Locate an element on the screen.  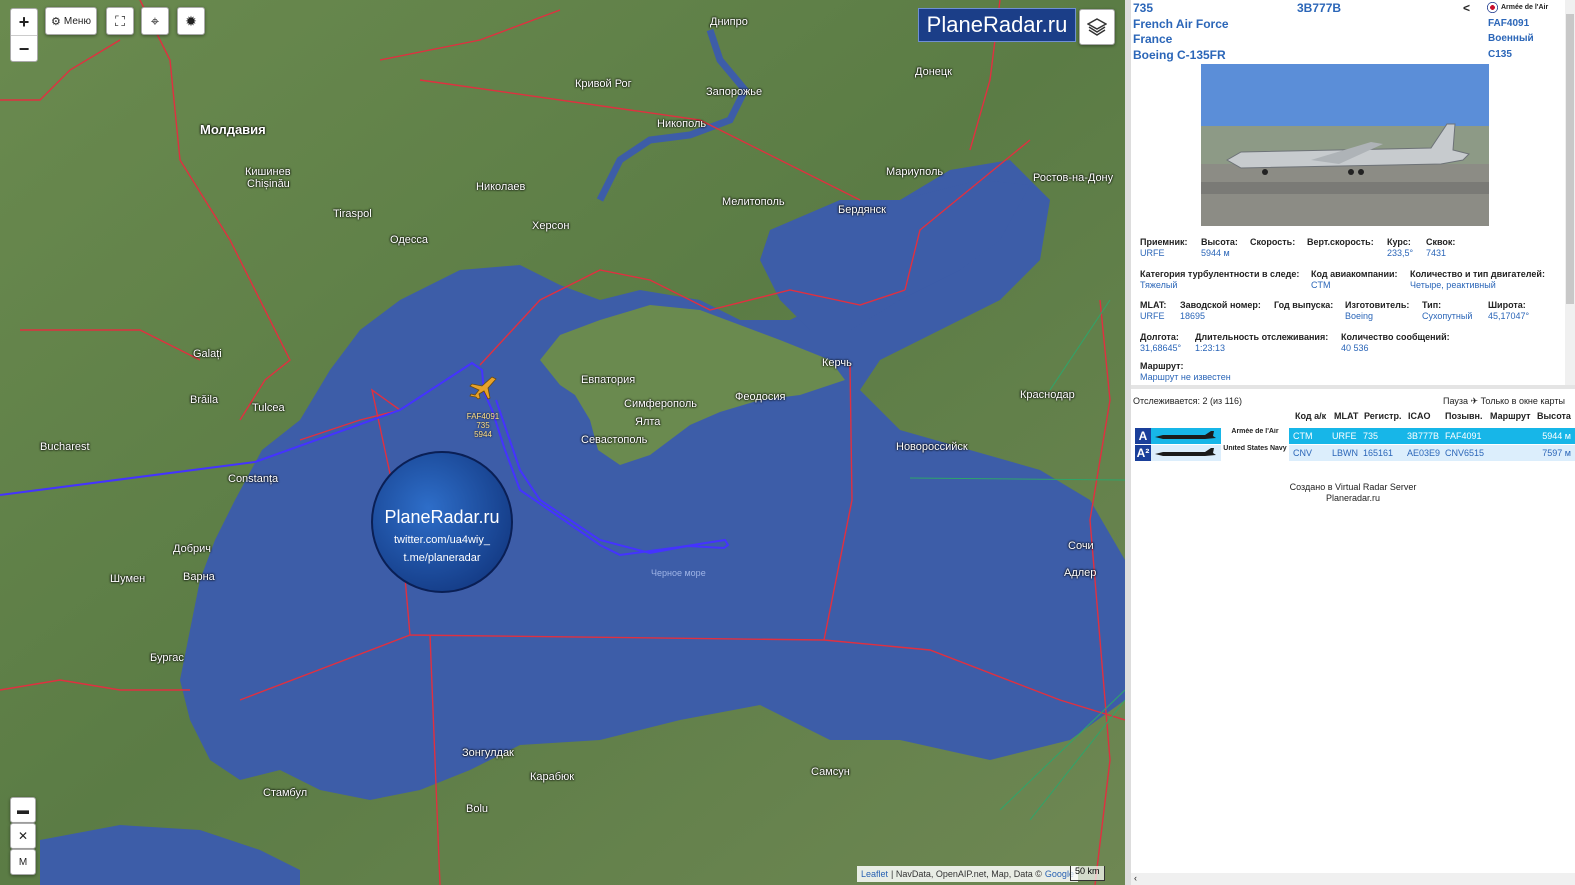
menu-button: ⚙ Меню is located at coordinates (71, 21).